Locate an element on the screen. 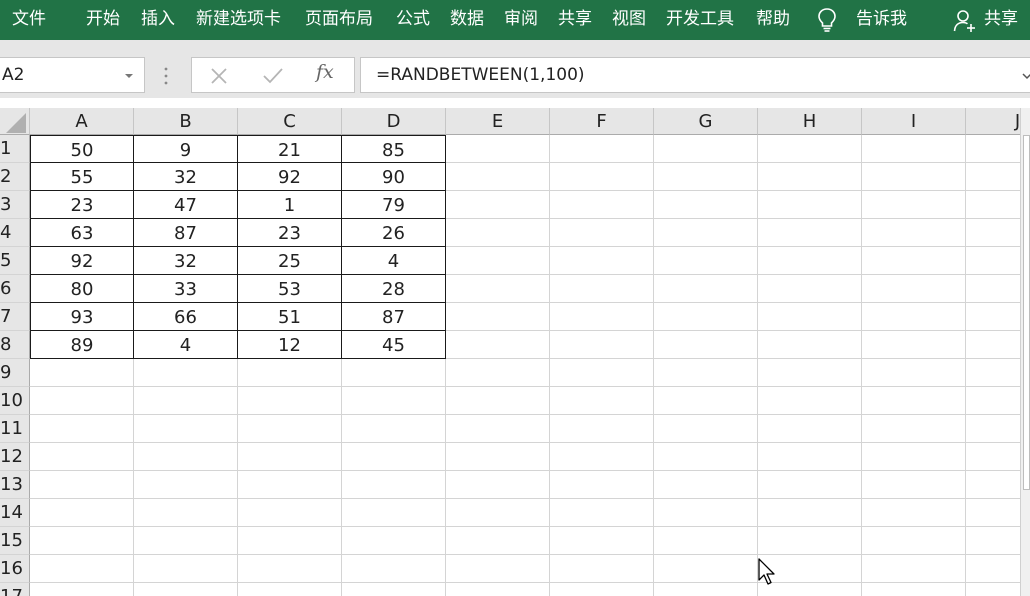  cell-i7 is located at coordinates (914, 317).